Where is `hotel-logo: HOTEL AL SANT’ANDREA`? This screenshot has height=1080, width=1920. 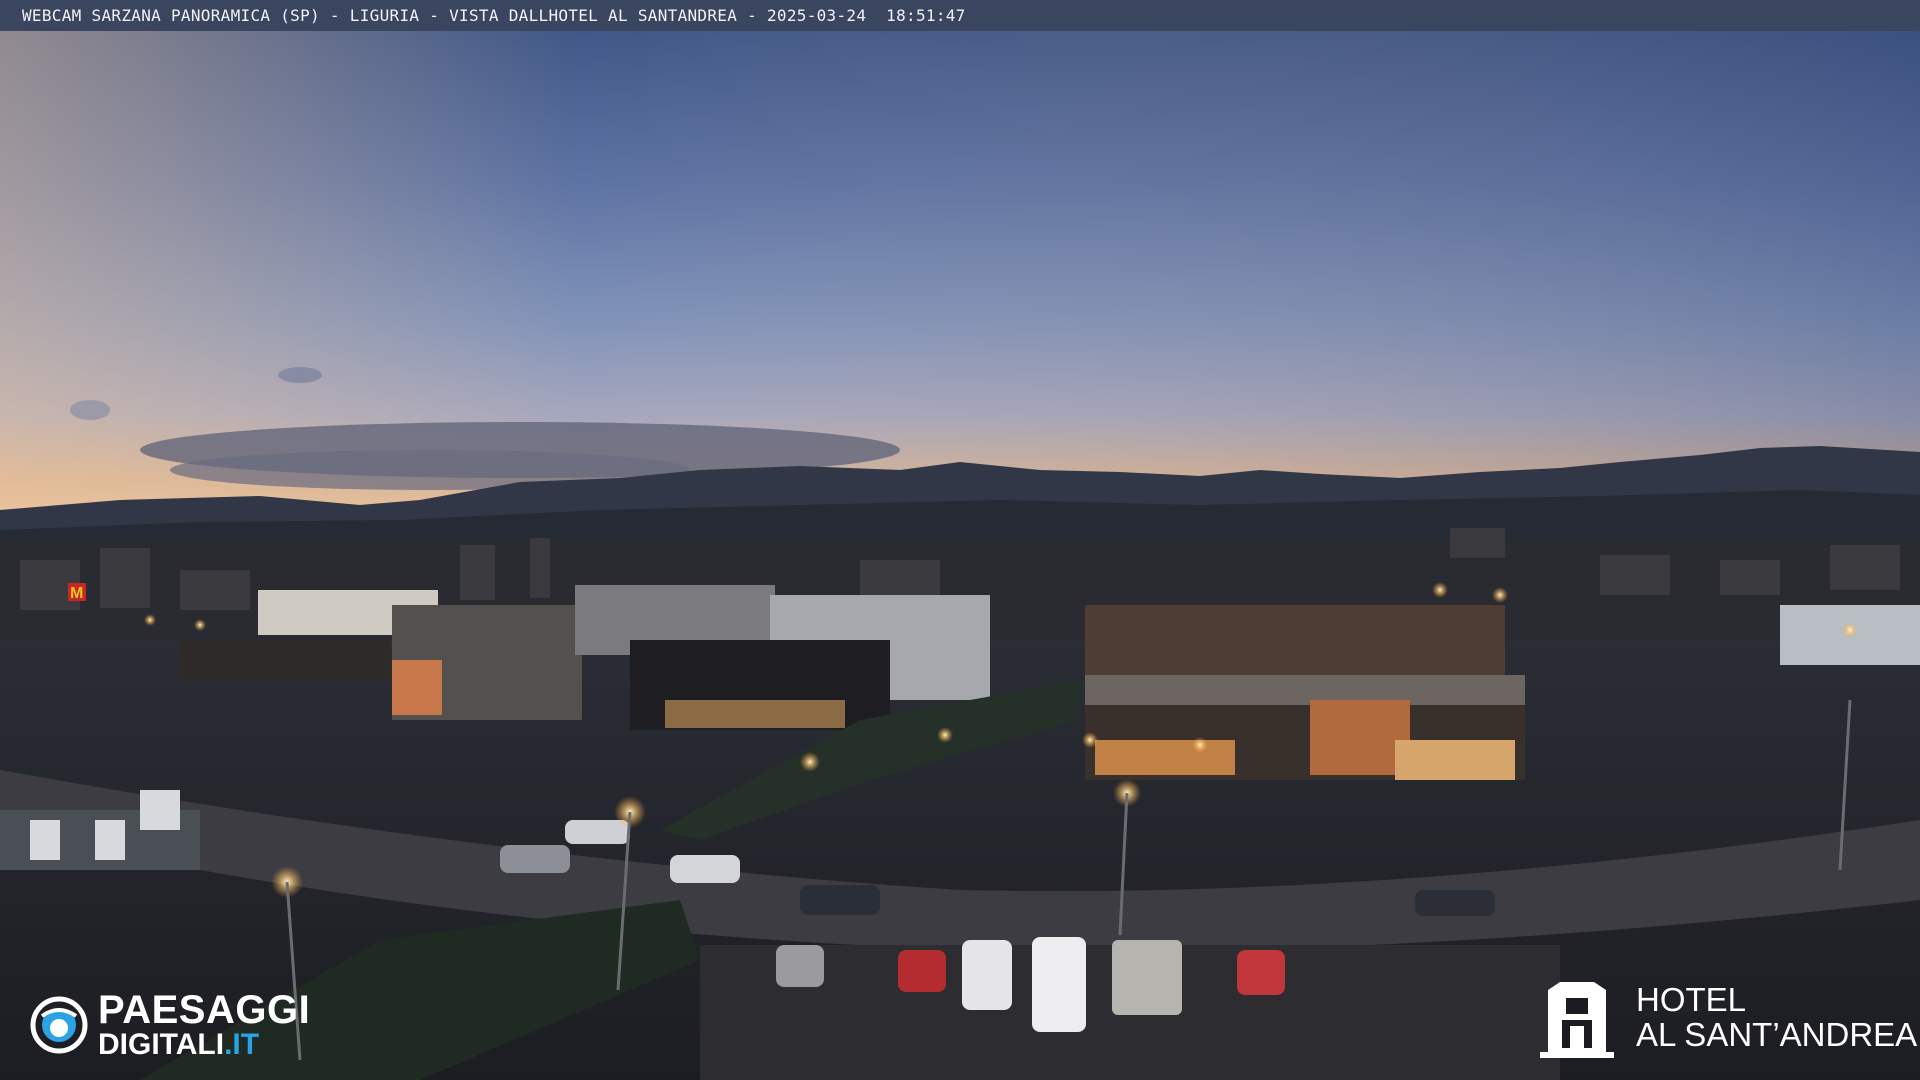 hotel-logo: HOTEL AL SANT’ANDREA is located at coordinates (1728, 1018).